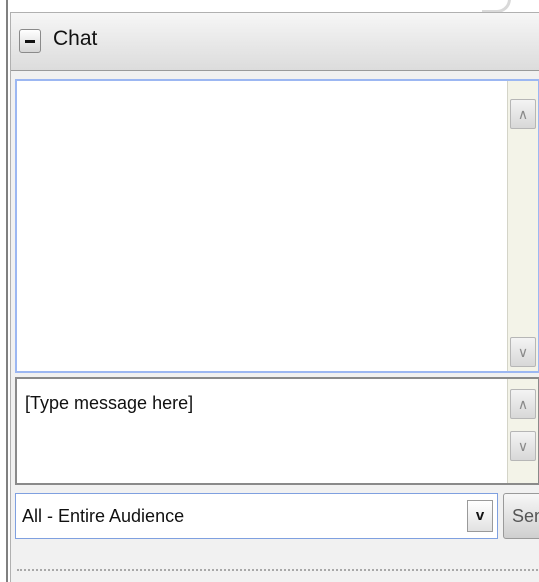  Describe the element at coordinates (75, 38) in the screenshot. I see `panel-title: Chat` at that location.